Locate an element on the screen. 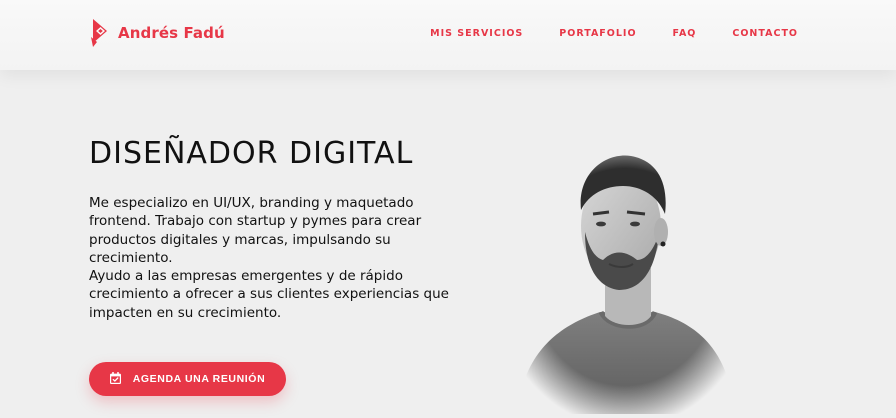 This screenshot has width=896, height=418. nav-faq: FAQ is located at coordinates (685, 33).